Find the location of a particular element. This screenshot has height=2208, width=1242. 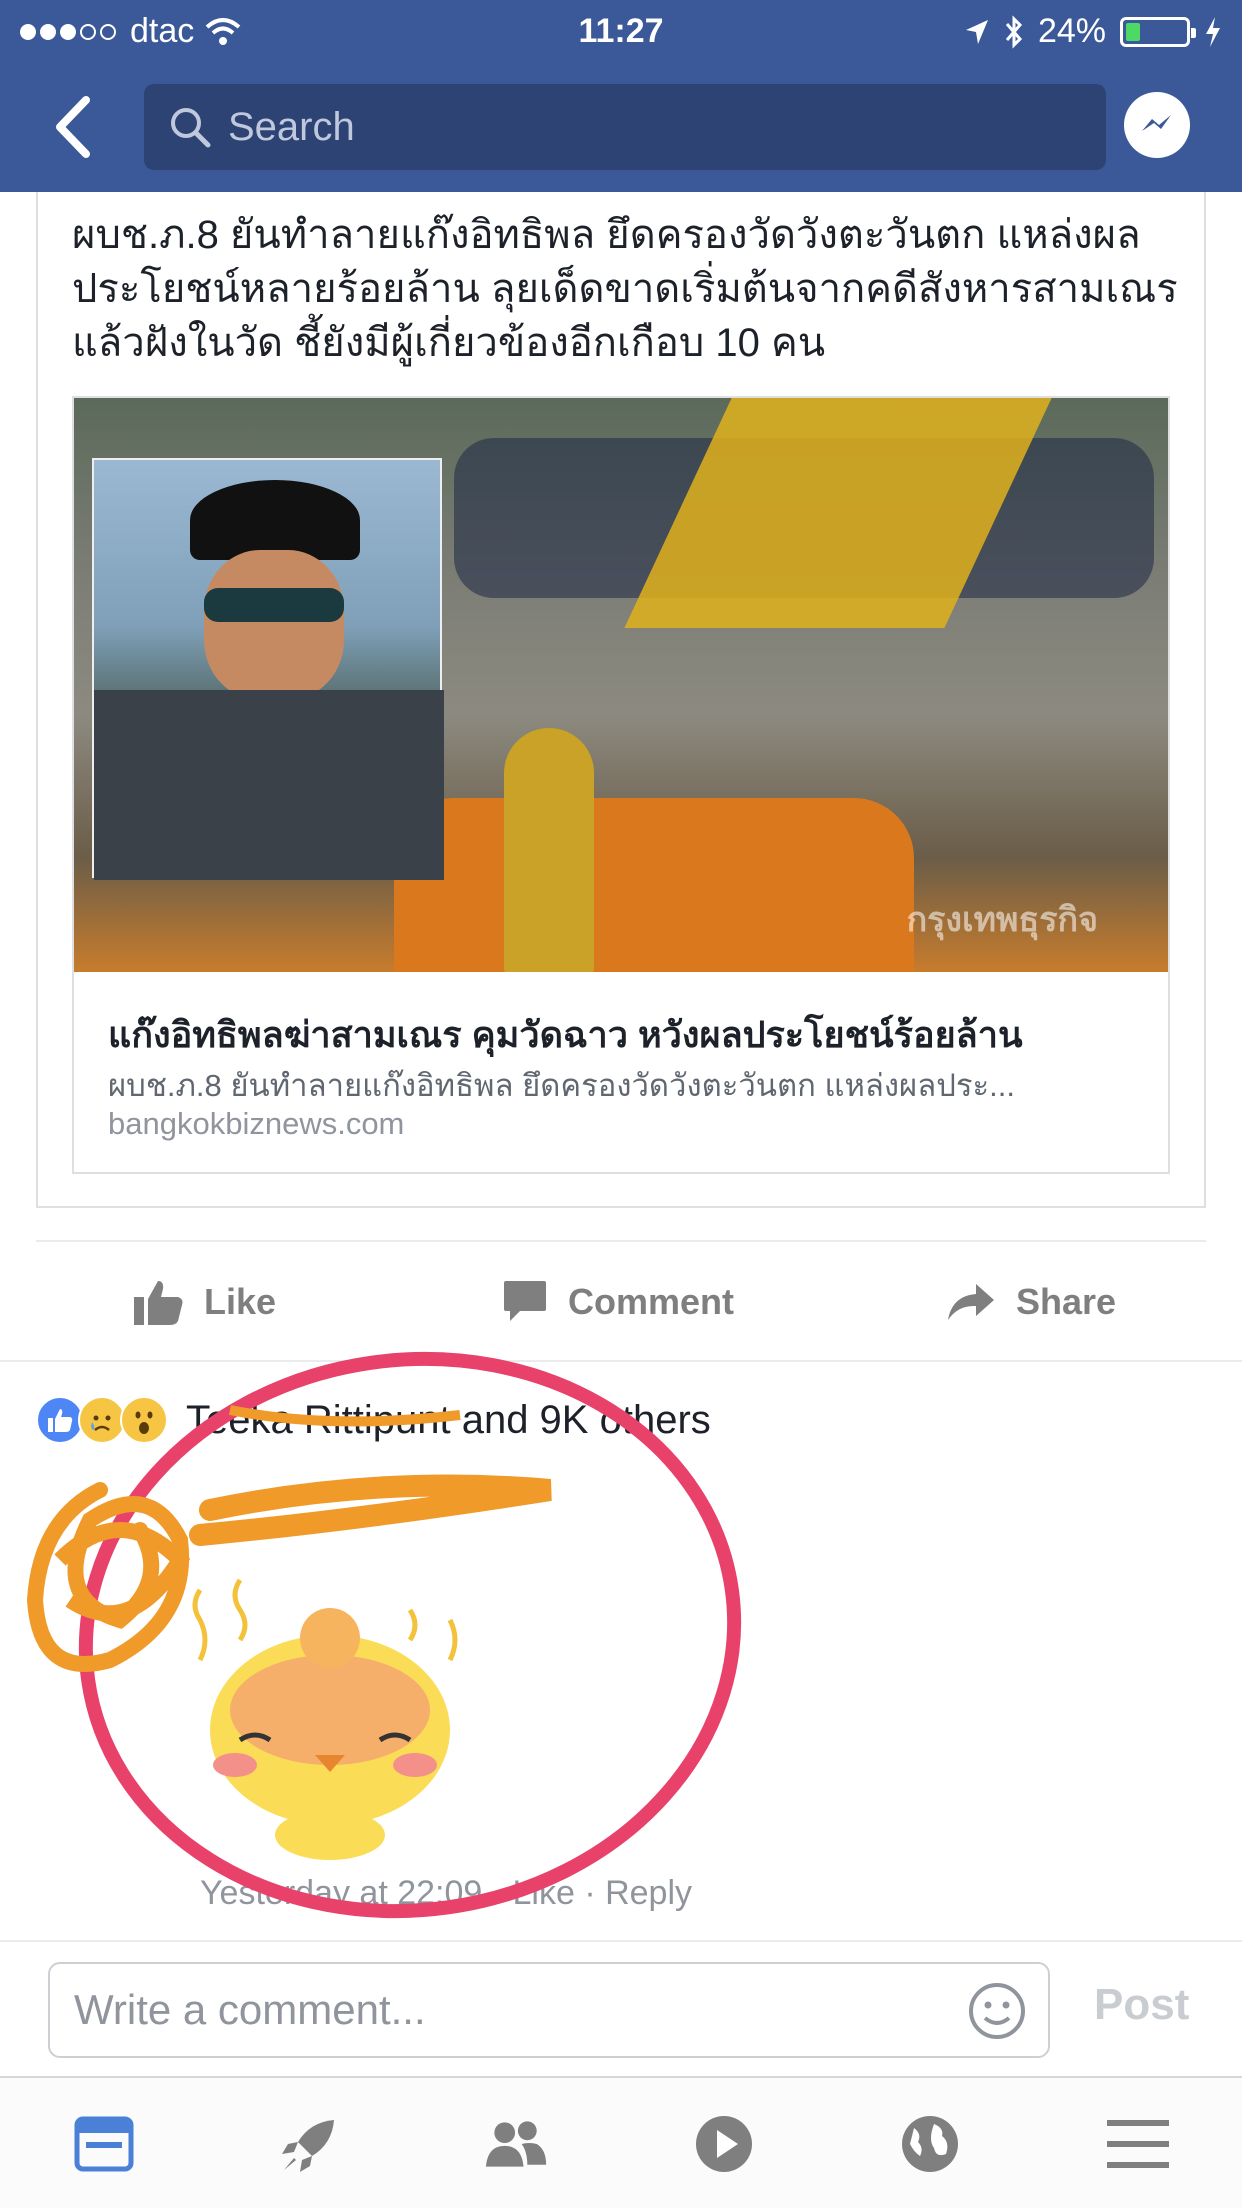

wow-reaction-icon is located at coordinates (144, 1420).